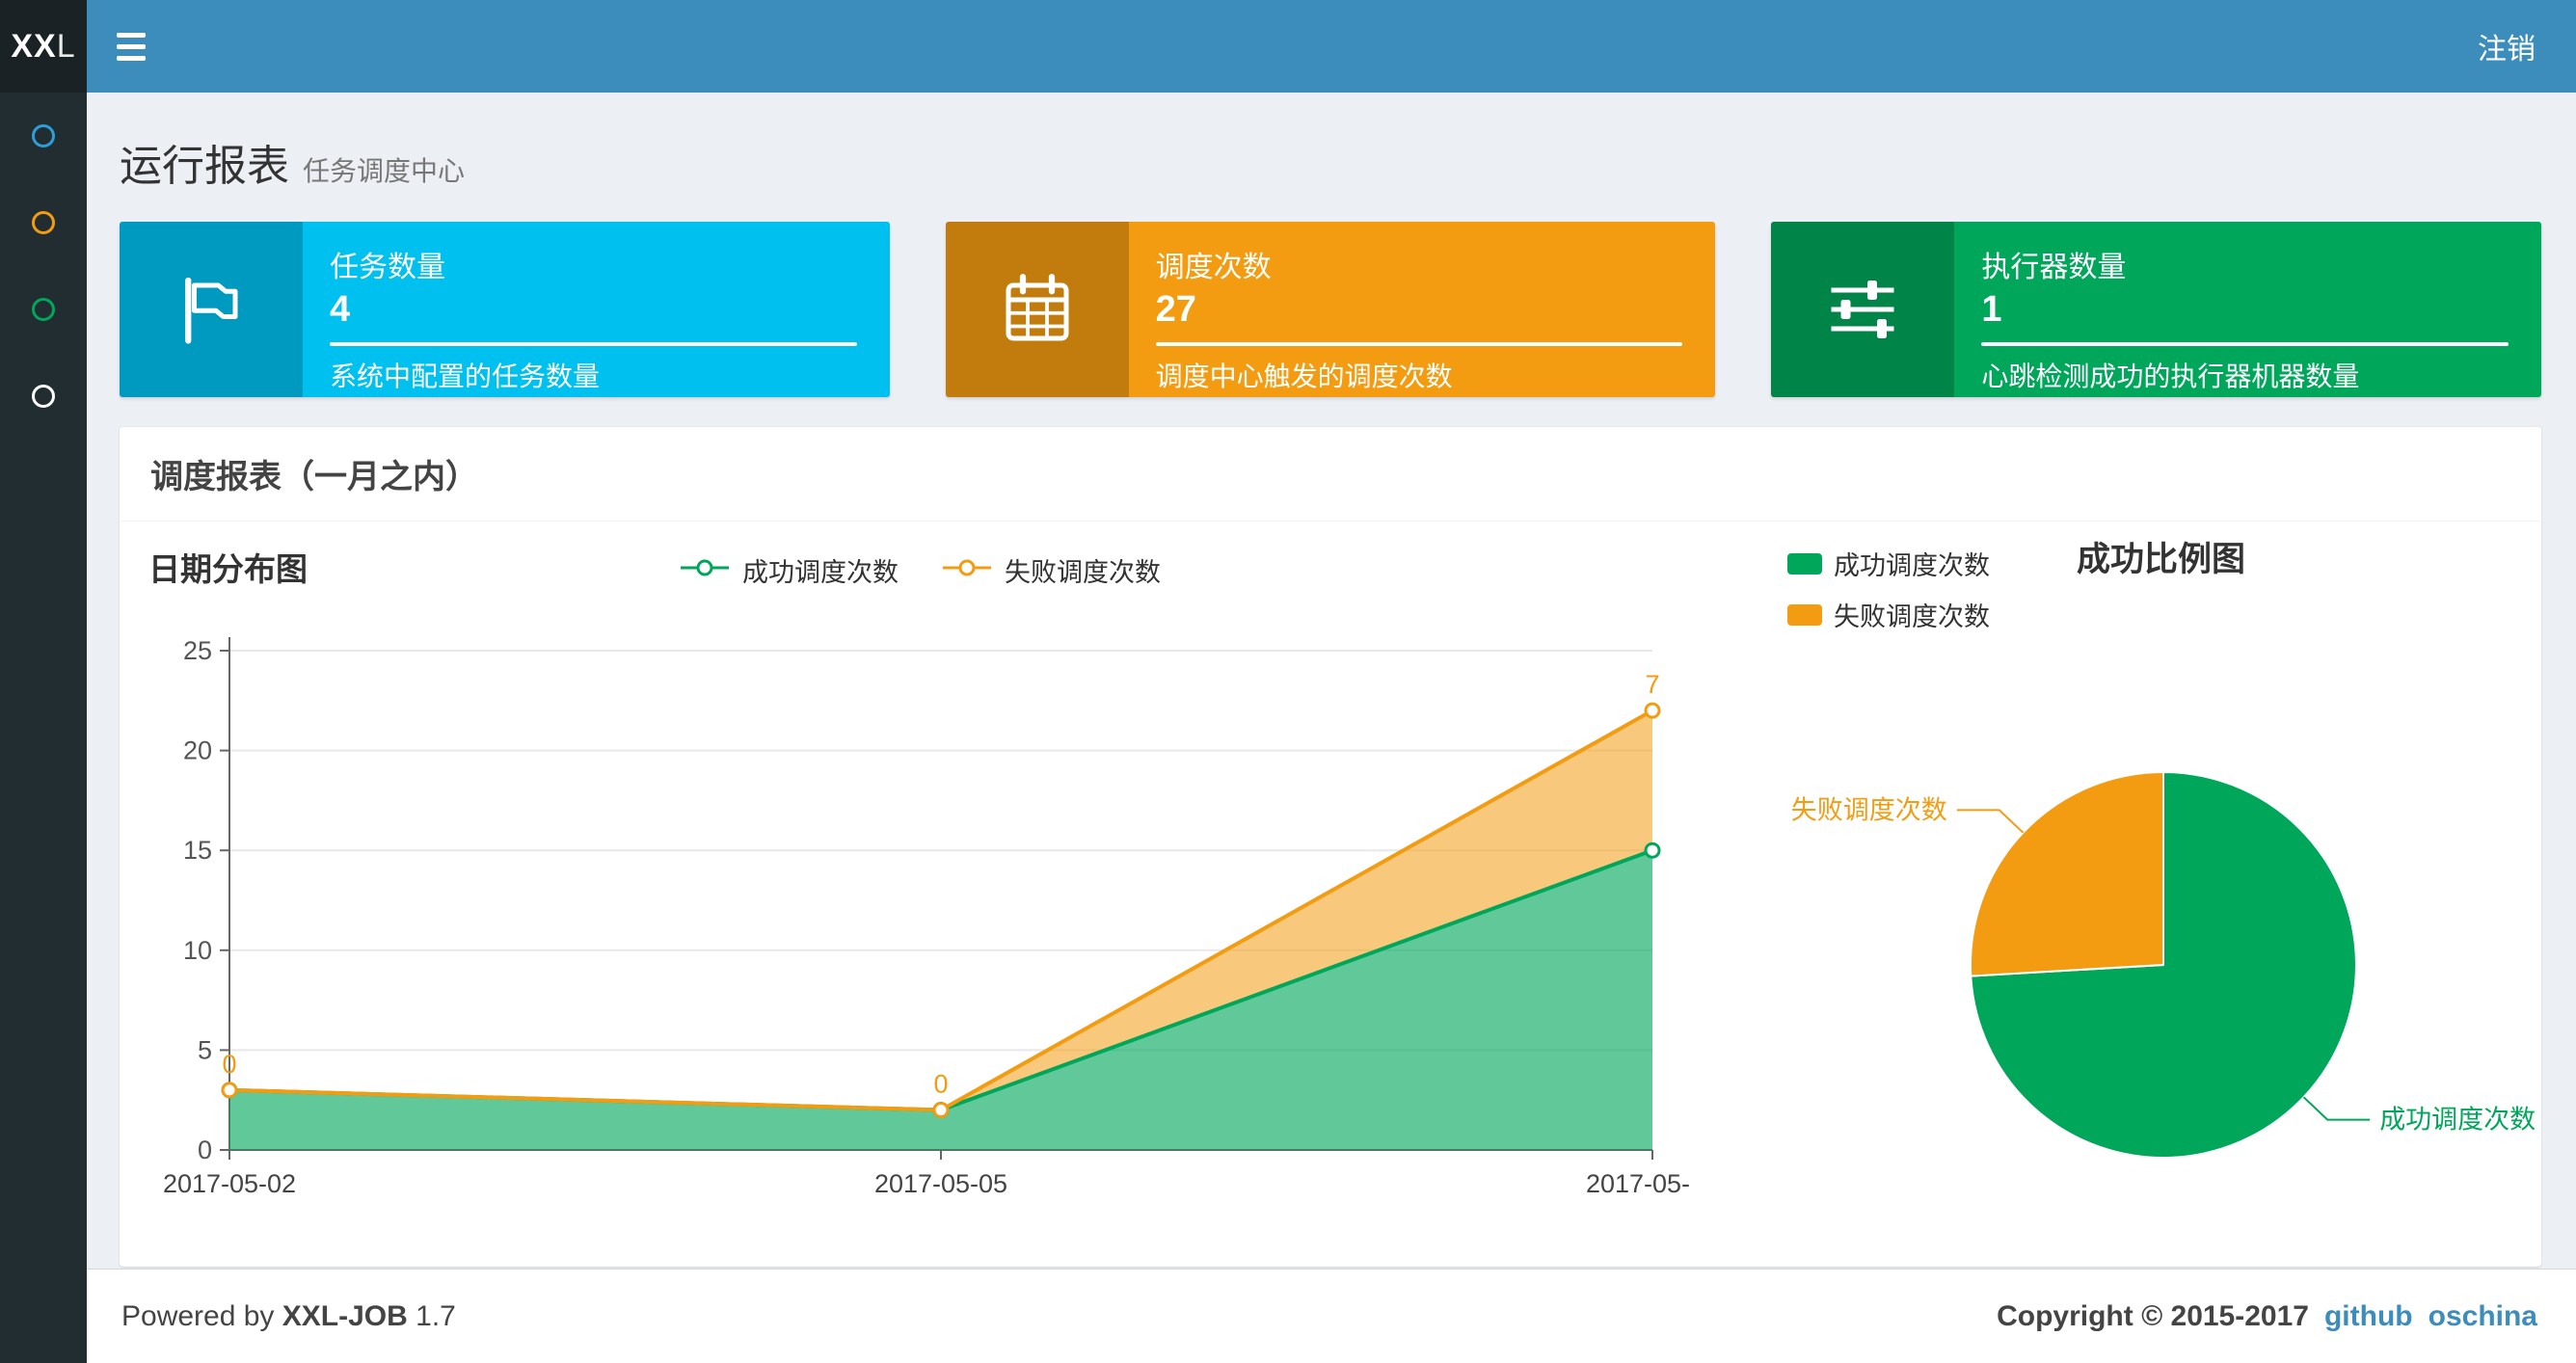  What do you see at coordinates (2162, 559) in the screenshot?
I see `chart-title-pie: 成功比例图` at bounding box center [2162, 559].